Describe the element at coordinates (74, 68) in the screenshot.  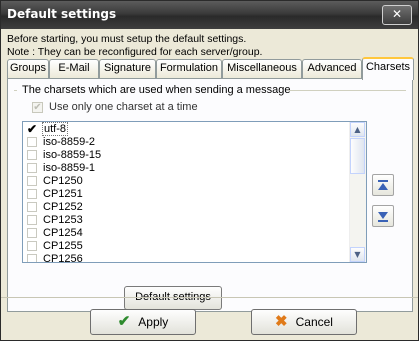
I see `tab-email: E-Mail` at that location.